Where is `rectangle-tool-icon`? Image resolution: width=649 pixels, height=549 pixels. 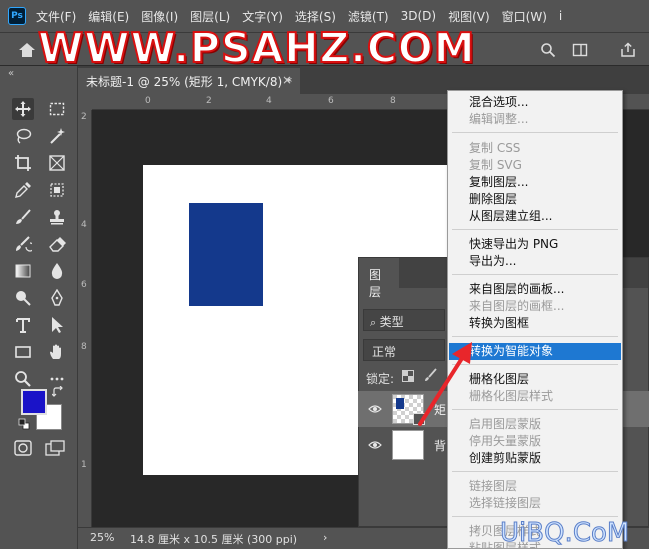
rectangle-tool-icon is located at coordinates (23, 352).